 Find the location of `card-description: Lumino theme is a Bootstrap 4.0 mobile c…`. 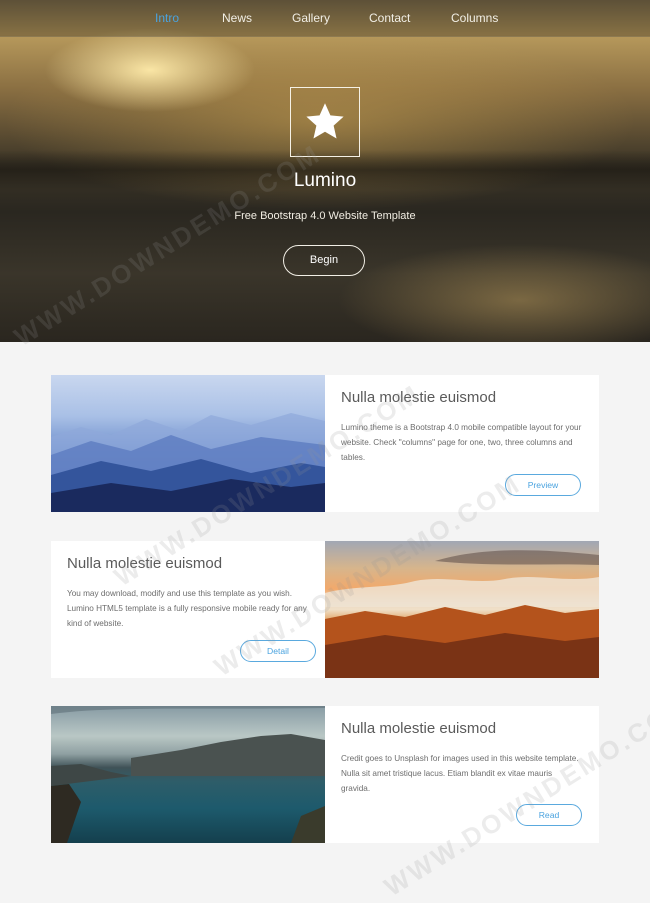

card-description: Lumino theme is a Bootstrap 4.0 mobile c… is located at coordinates (461, 442).